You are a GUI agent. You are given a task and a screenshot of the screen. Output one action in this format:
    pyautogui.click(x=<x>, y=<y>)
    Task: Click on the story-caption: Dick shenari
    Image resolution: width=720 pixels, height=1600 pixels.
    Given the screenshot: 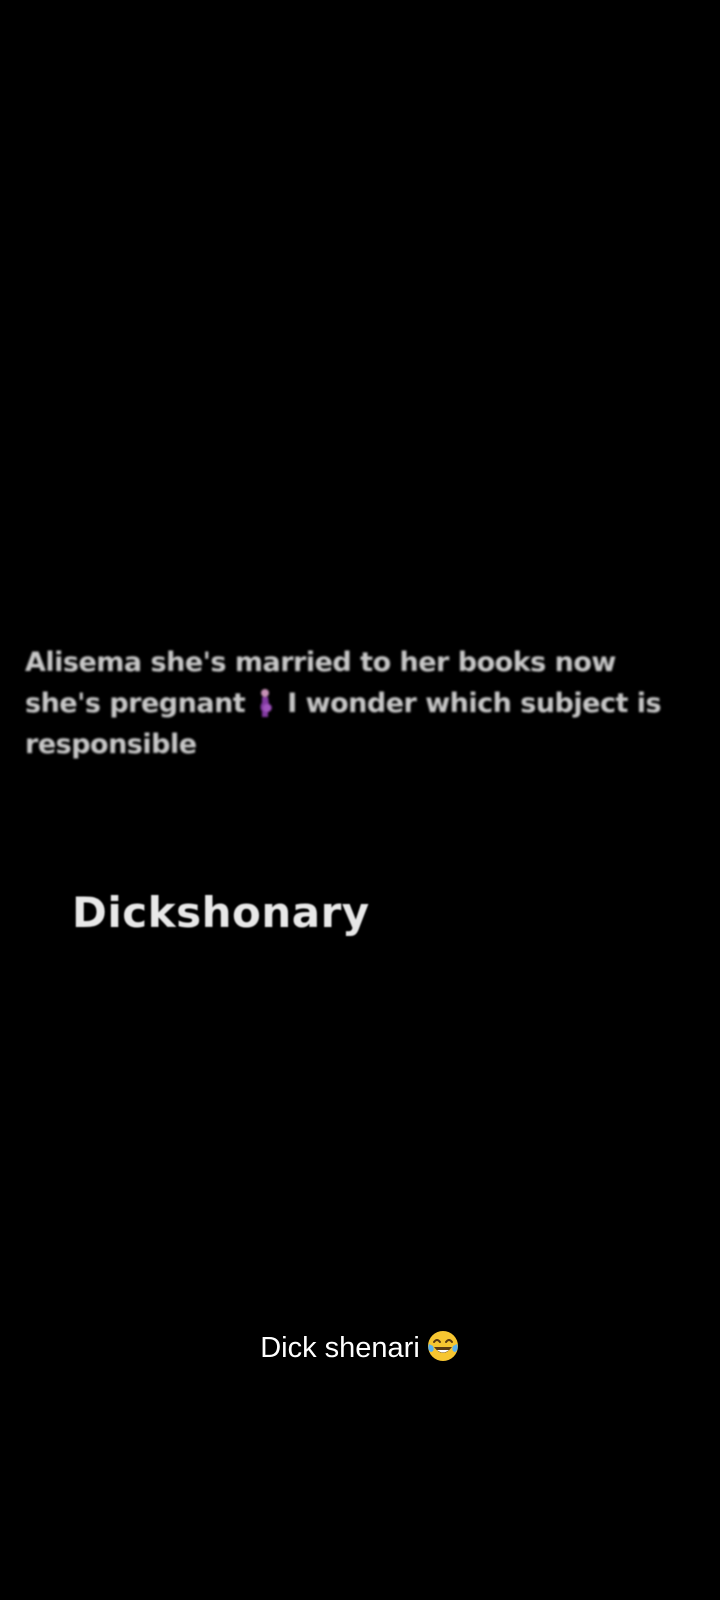 What is the action you would take?
    pyautogui.click(x=360, y=1348)
    